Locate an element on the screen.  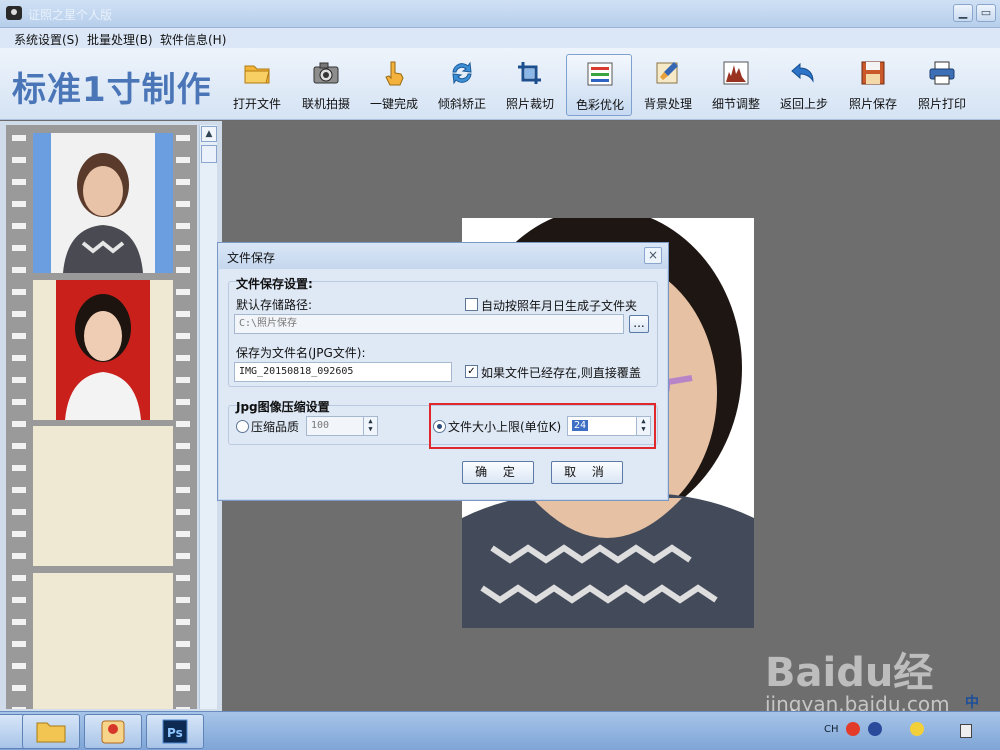
undo-icon is located at coordinates (802, 72).